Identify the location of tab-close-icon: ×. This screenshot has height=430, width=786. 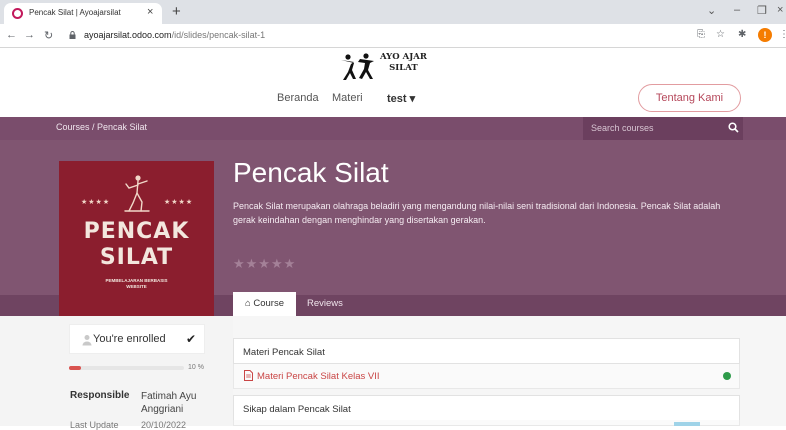
(150, 12).